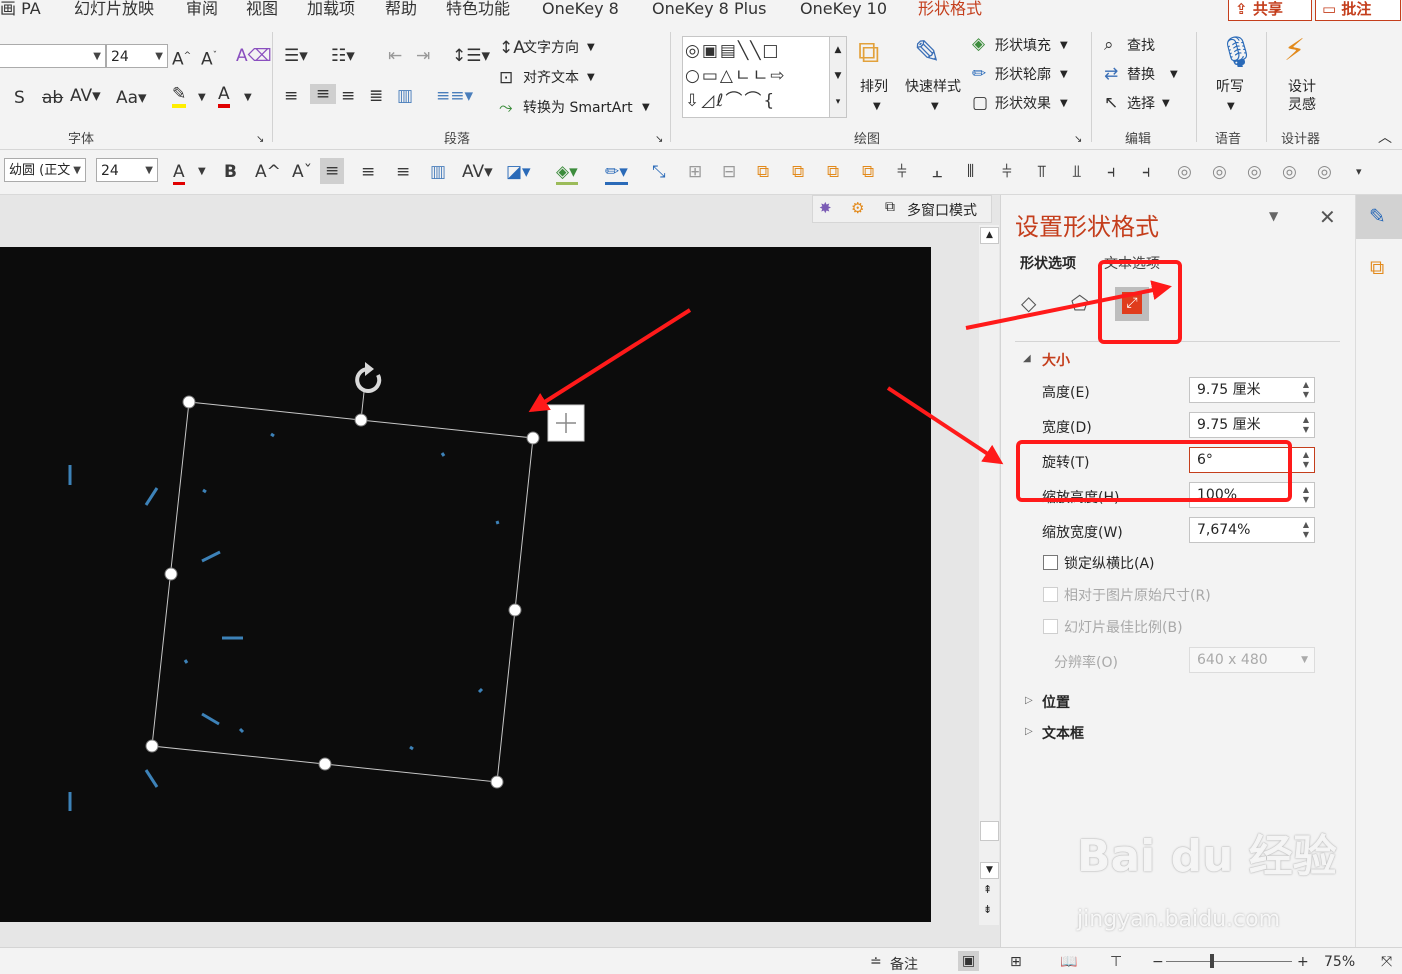 This screenshot has width=1402, height=974. I want to click on section-position-label: 位置, so click(1056, 702).